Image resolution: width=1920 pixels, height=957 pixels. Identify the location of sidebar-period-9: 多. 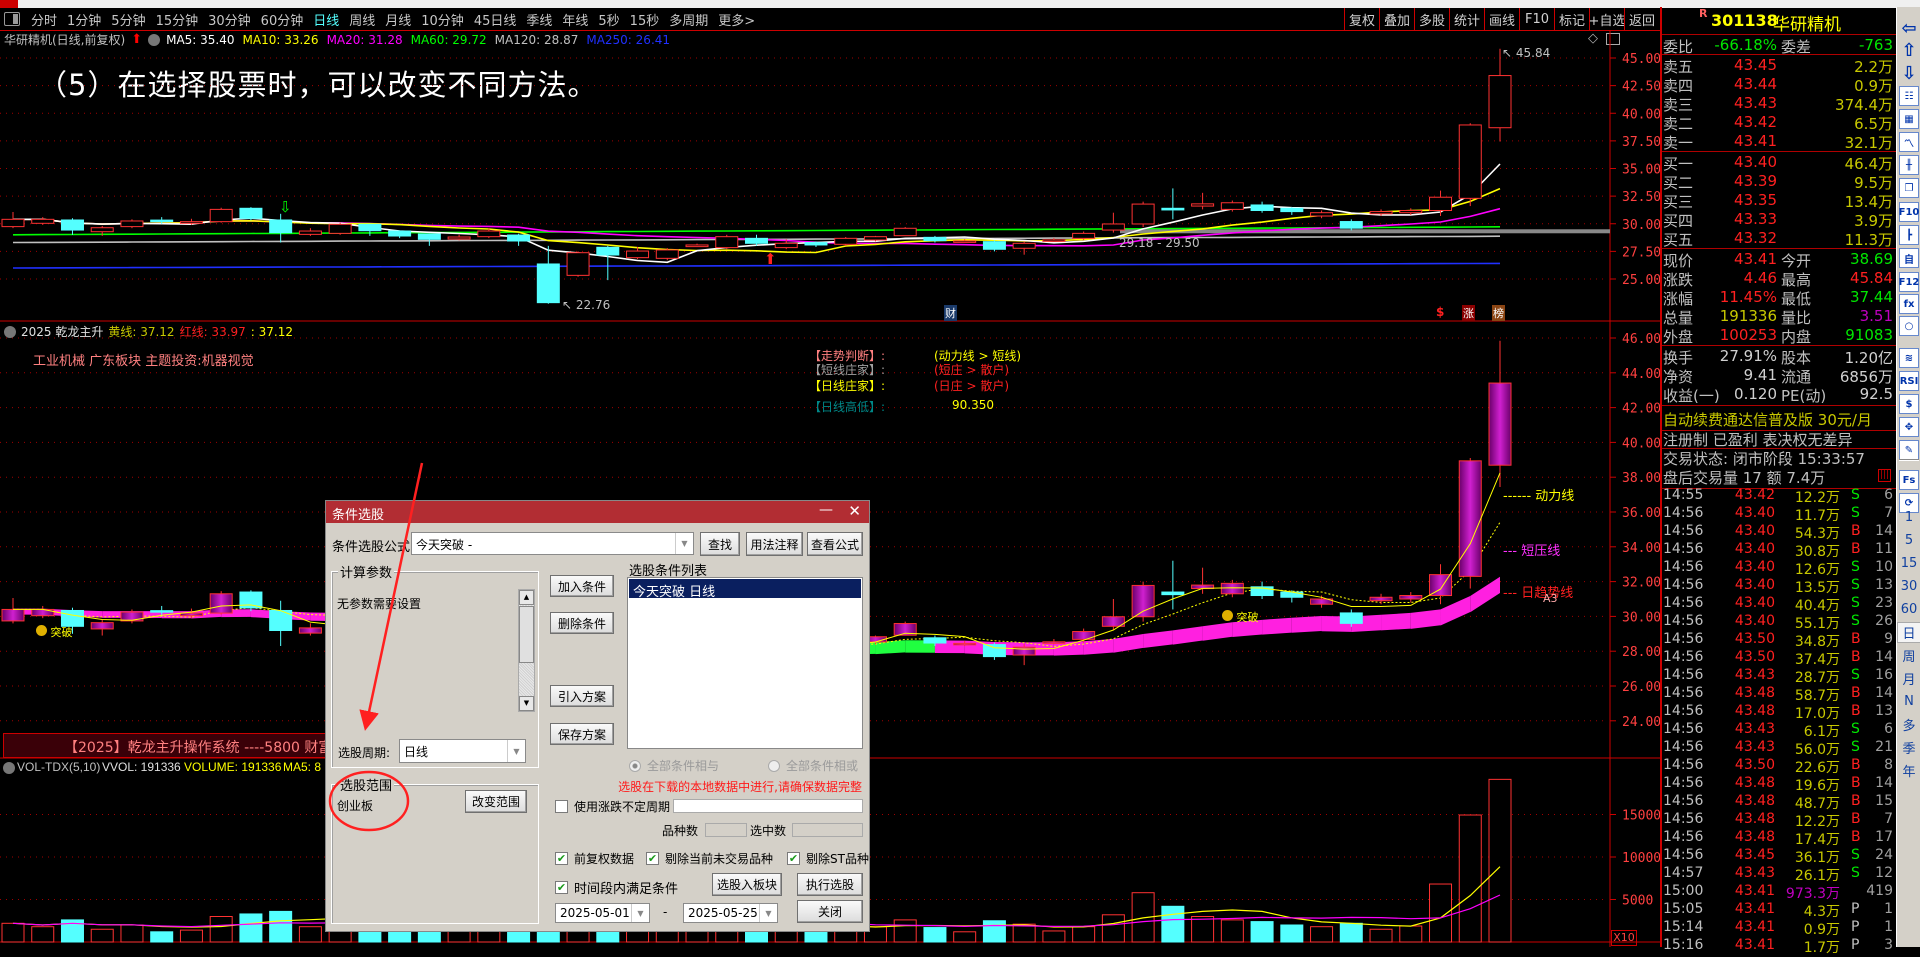
(1908, 724).